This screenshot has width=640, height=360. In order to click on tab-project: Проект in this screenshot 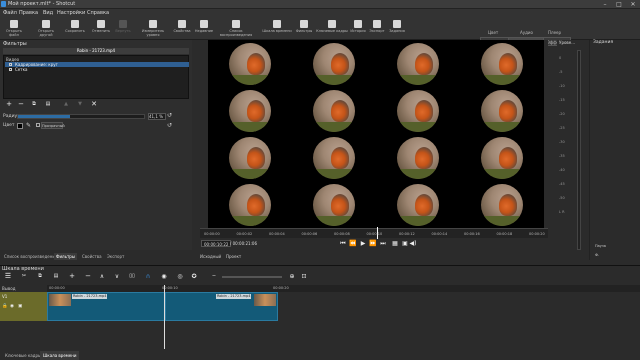, I will do `click(233, 256)`.